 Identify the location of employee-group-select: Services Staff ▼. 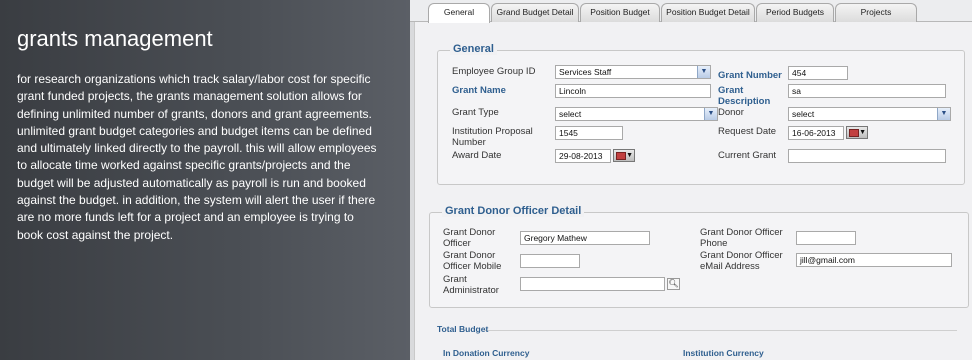
(633, 72).